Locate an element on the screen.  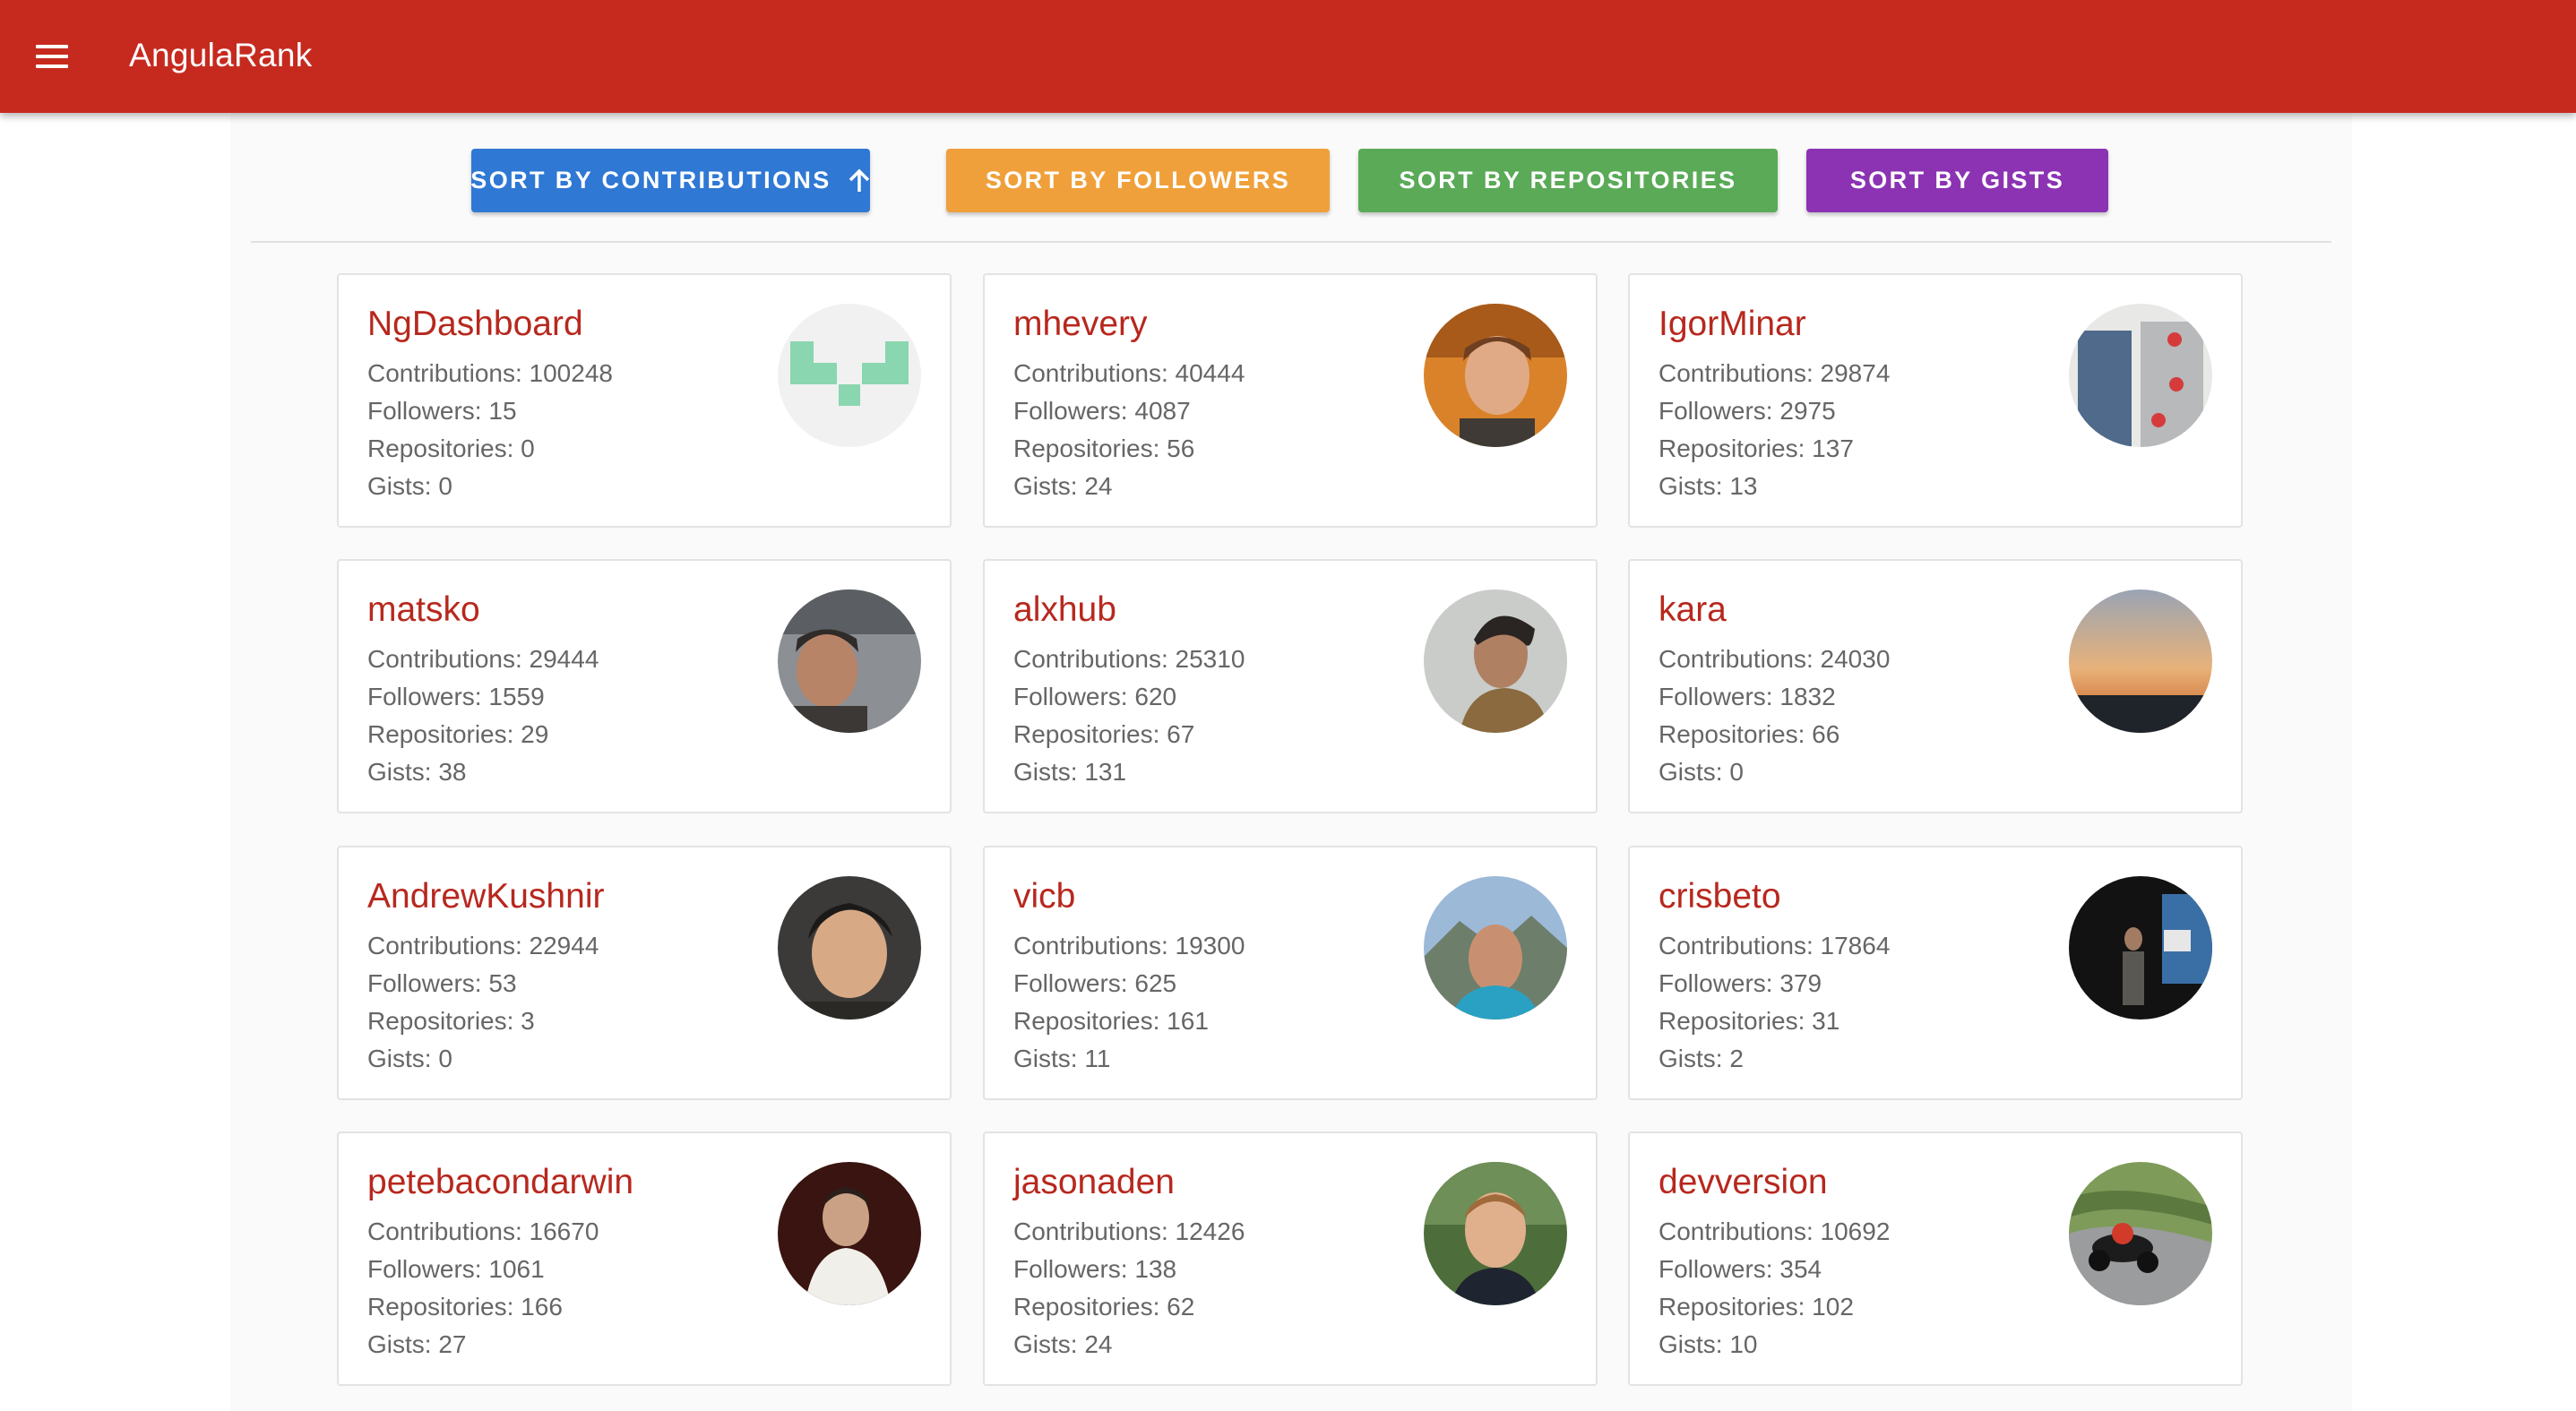
user-name-link: mhevery is located at coordinates (1080, 324).